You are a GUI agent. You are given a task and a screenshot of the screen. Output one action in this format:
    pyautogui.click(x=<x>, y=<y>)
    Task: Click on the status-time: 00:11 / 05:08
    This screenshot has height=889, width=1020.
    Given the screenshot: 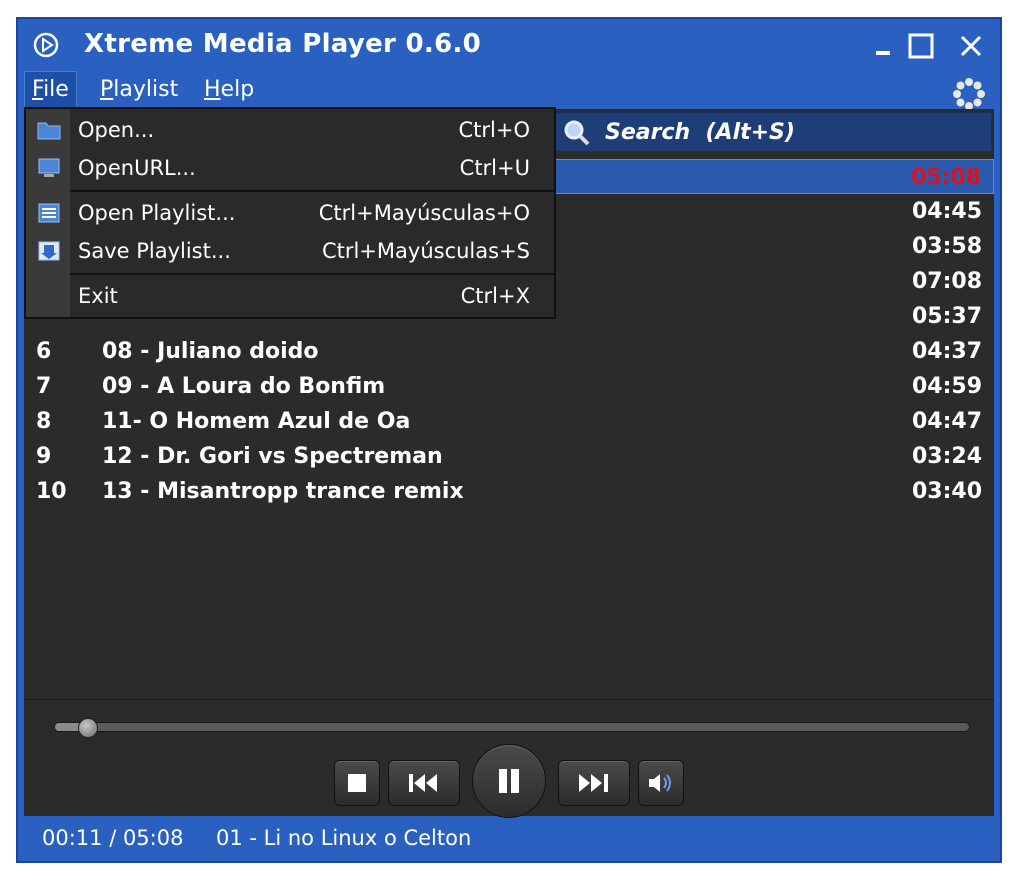 What is the action you would take?
    pyautogui.click(x=113, y=838)
    